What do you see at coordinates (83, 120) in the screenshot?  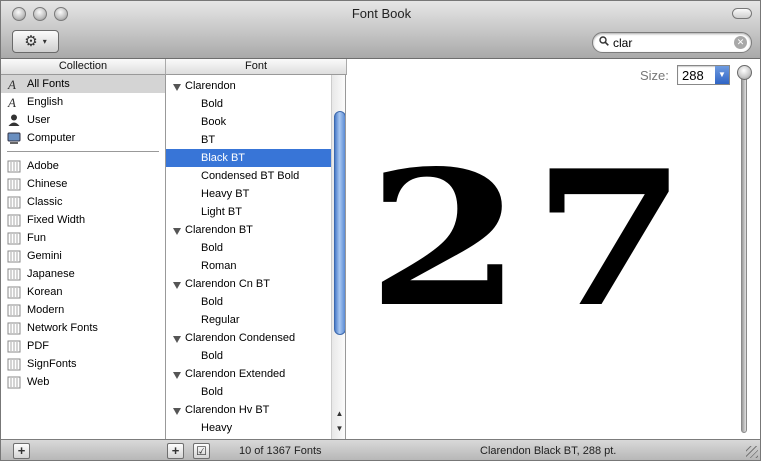 I see `collection-item-user: User` at bounding box center [83, 120].